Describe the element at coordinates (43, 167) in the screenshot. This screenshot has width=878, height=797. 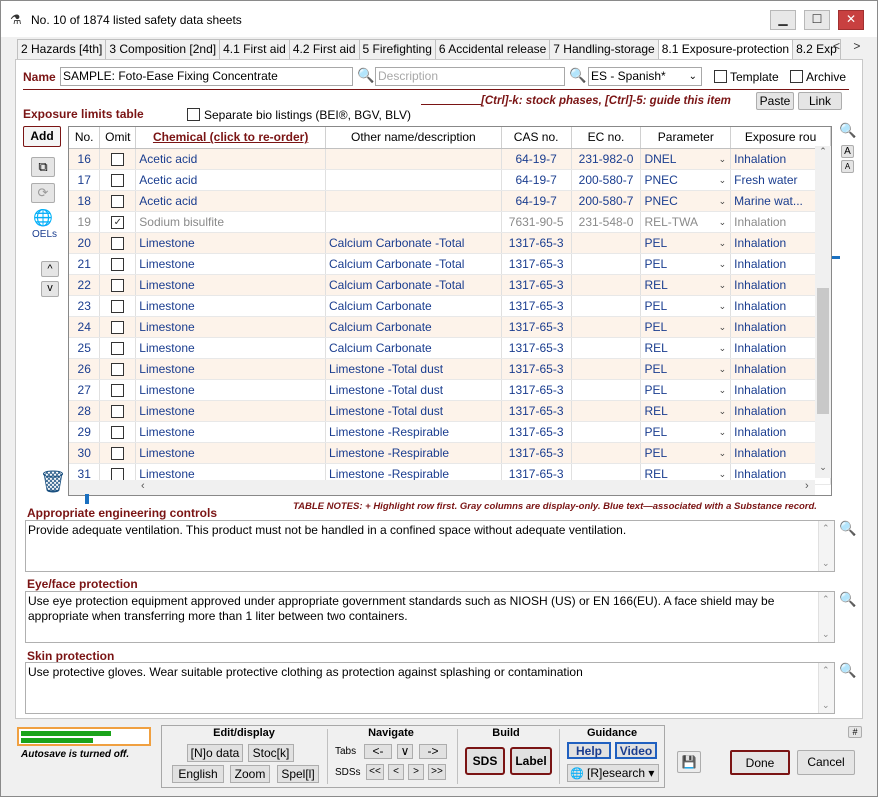
I see `copy-icon: ⧉` at that location.